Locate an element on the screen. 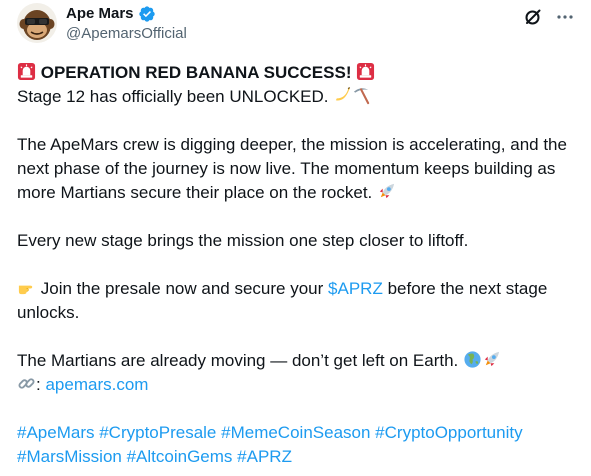 The width and height of the screenshot is (591, 476). hashtag-link: #ApeMars is located at coordinates (55, 432).